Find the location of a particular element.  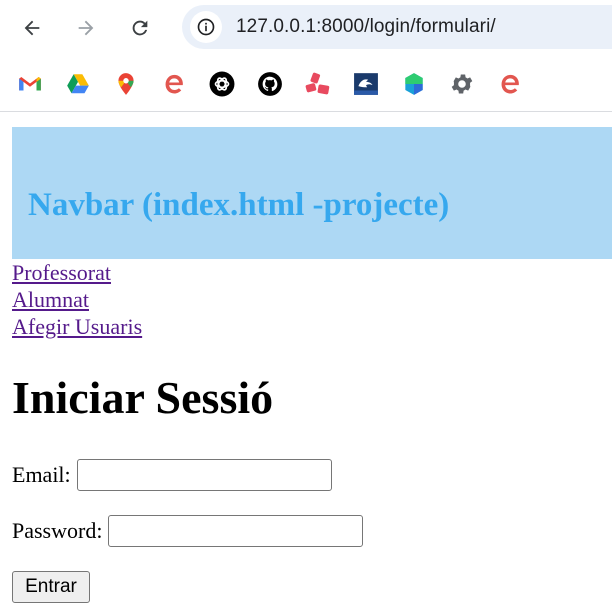

forward-button is located at coordinates (86, 28).